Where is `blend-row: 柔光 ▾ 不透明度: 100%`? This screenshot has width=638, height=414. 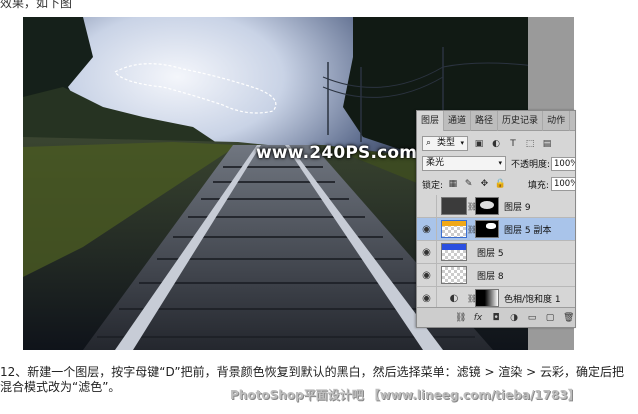
blend-row: 柔光 ▾ 不透明度: 100% is located at coordinates (496, 163).